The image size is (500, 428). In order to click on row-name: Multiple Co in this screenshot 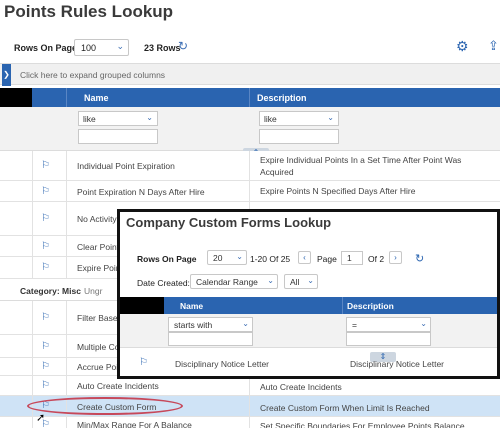, I will do `click(98, 347)`.